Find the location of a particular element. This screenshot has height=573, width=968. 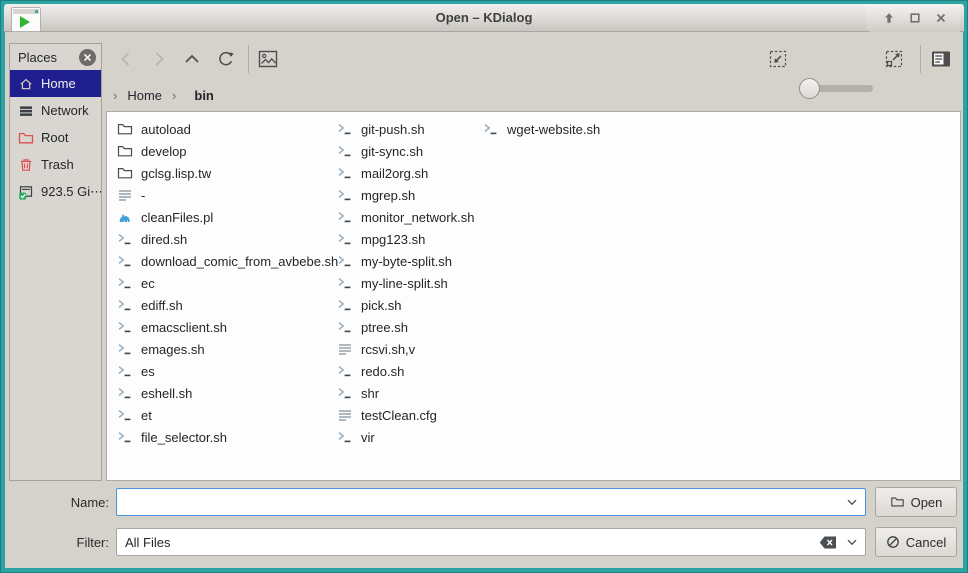

file-name: mail2org.sh is located at coordinates (395, 173).